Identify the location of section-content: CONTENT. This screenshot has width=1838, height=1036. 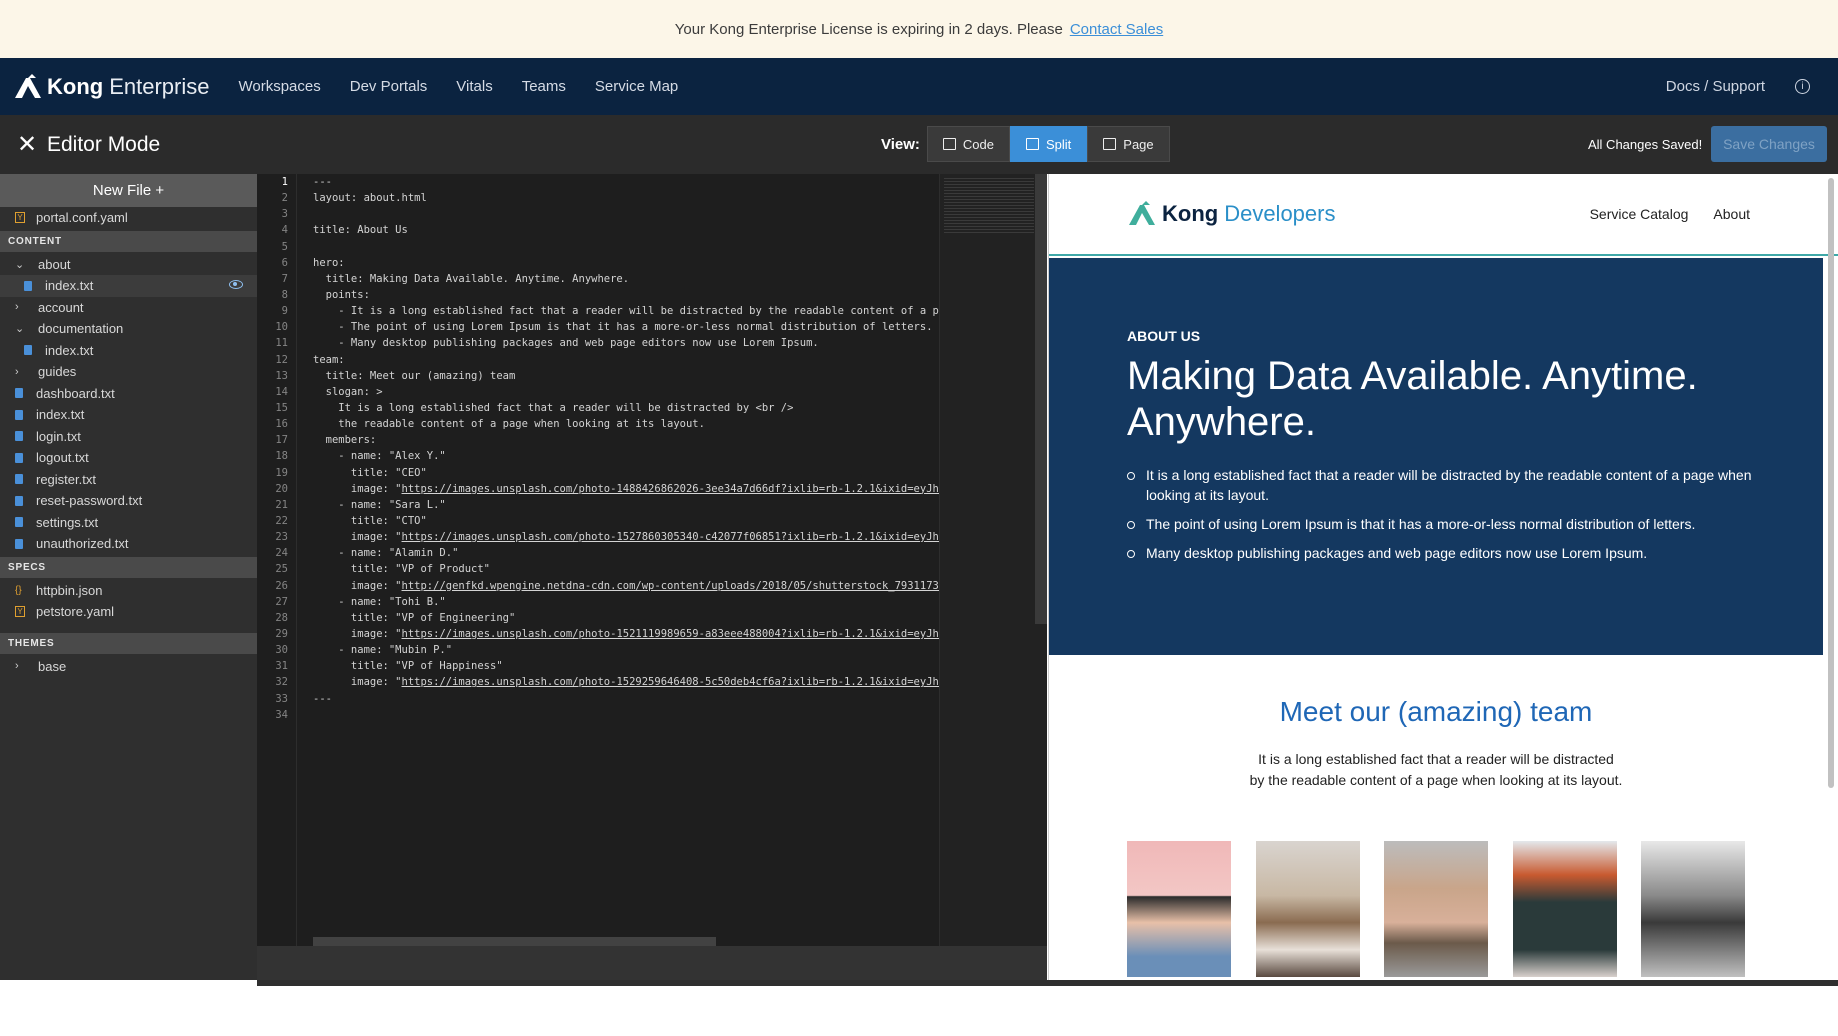
(128, 241).